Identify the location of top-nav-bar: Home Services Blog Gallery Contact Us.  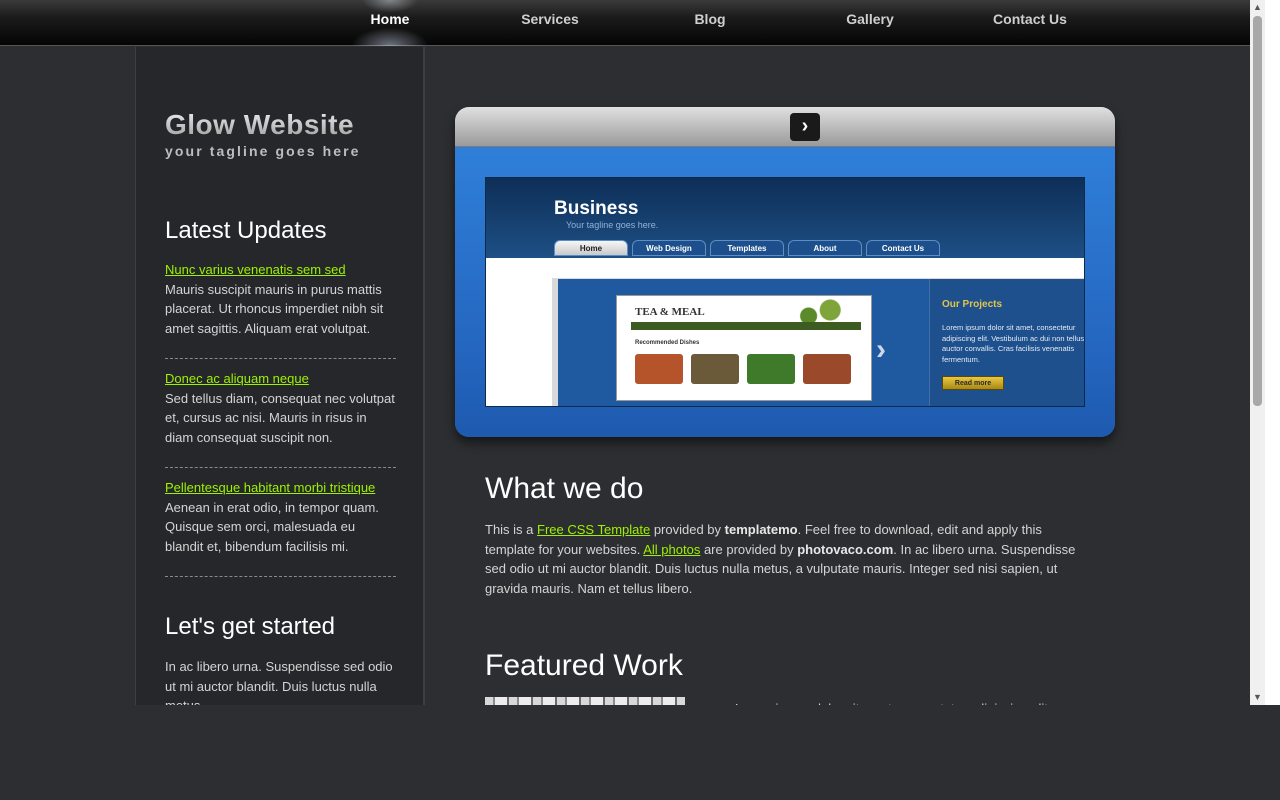
(625, 23).